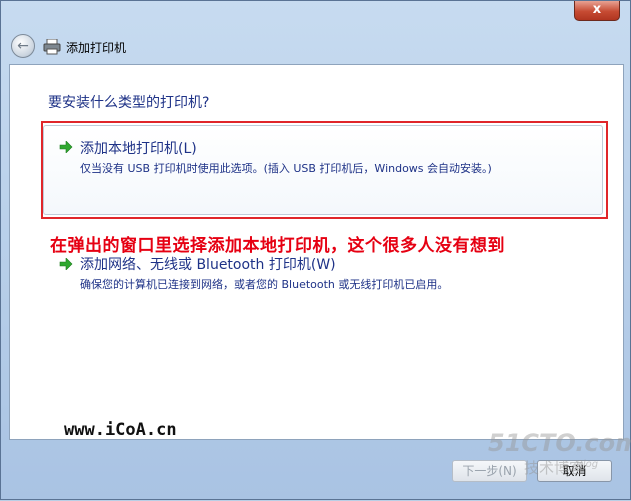  I want to click on close-icon: x, so click(597, 9).